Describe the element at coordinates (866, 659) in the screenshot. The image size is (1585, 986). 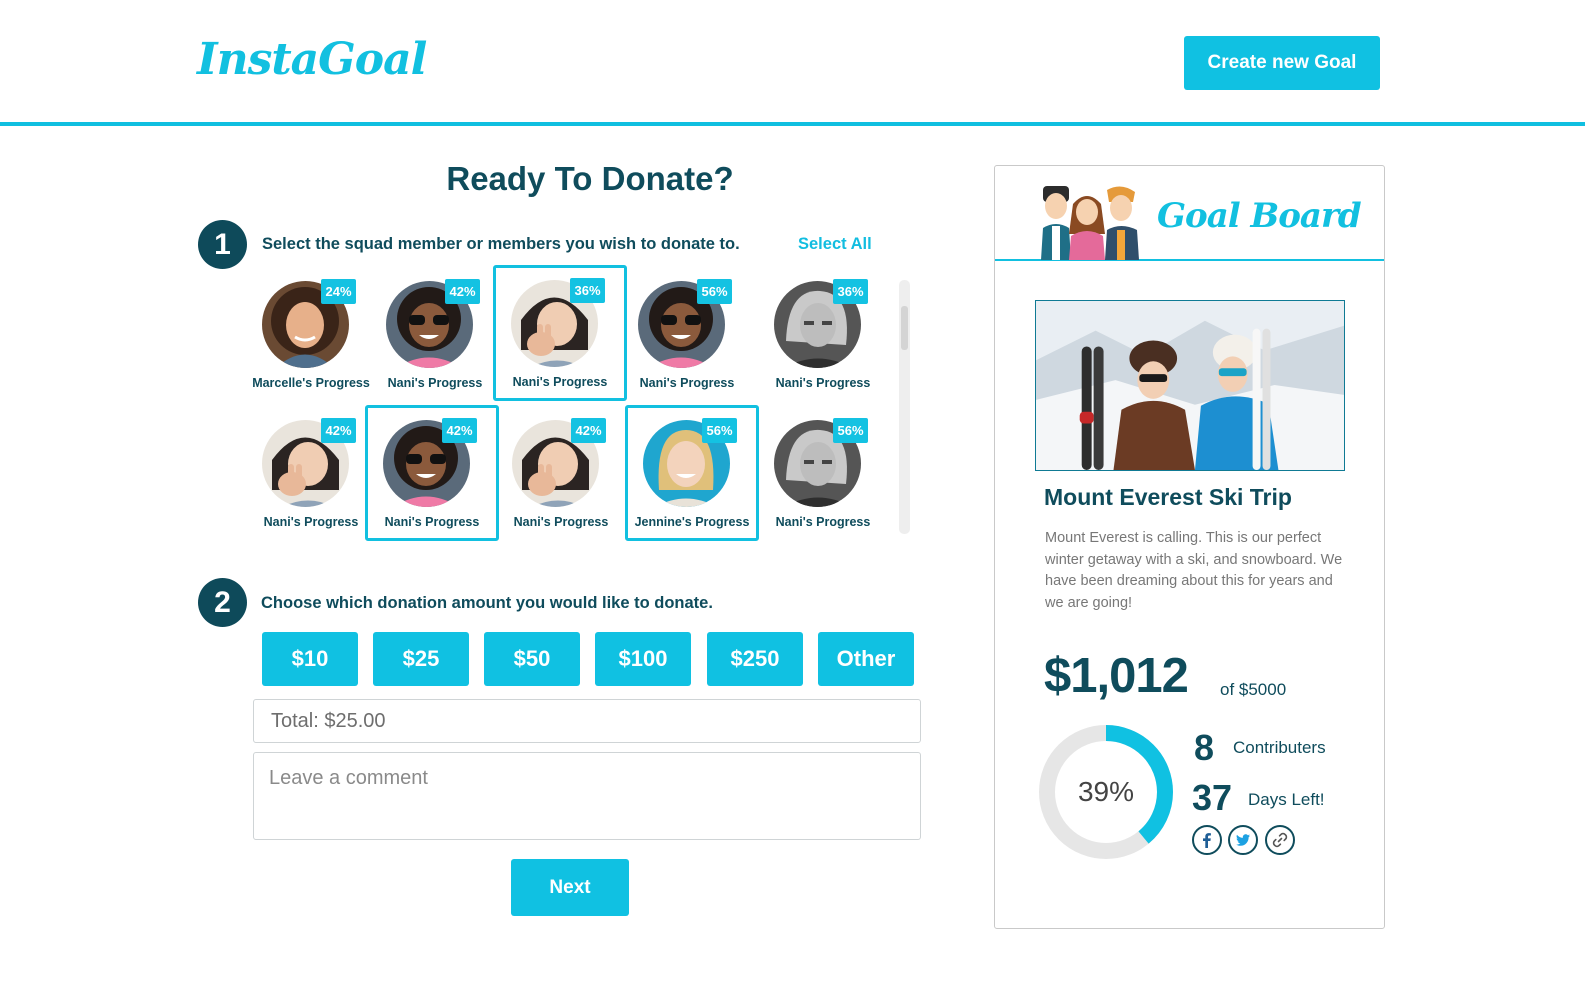
I see `amount-other-button: Other` at that location.